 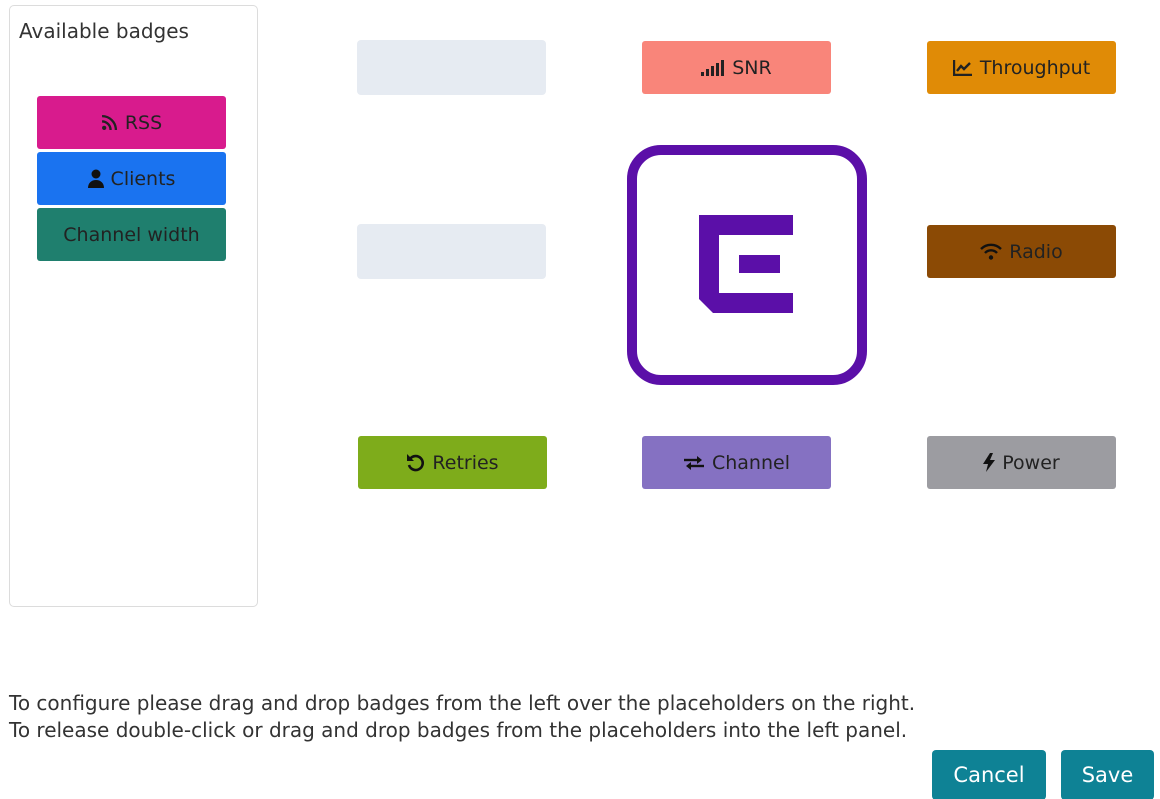 I want to click on cancel-button: Cancel, so click(x=989, y=774).